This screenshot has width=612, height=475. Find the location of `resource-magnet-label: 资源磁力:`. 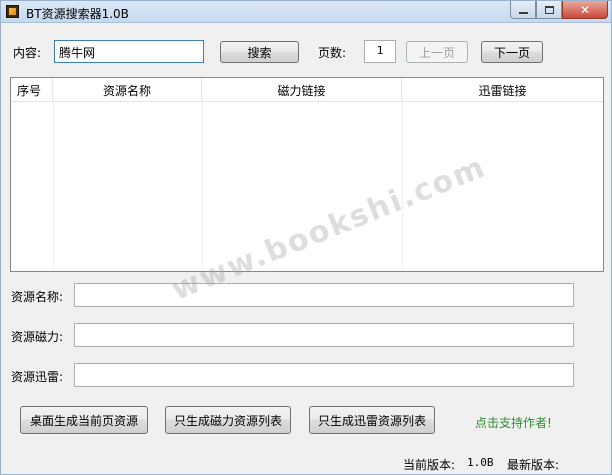

resource-magnet-label: 资源磁力: is located at coordinates (37, 337).